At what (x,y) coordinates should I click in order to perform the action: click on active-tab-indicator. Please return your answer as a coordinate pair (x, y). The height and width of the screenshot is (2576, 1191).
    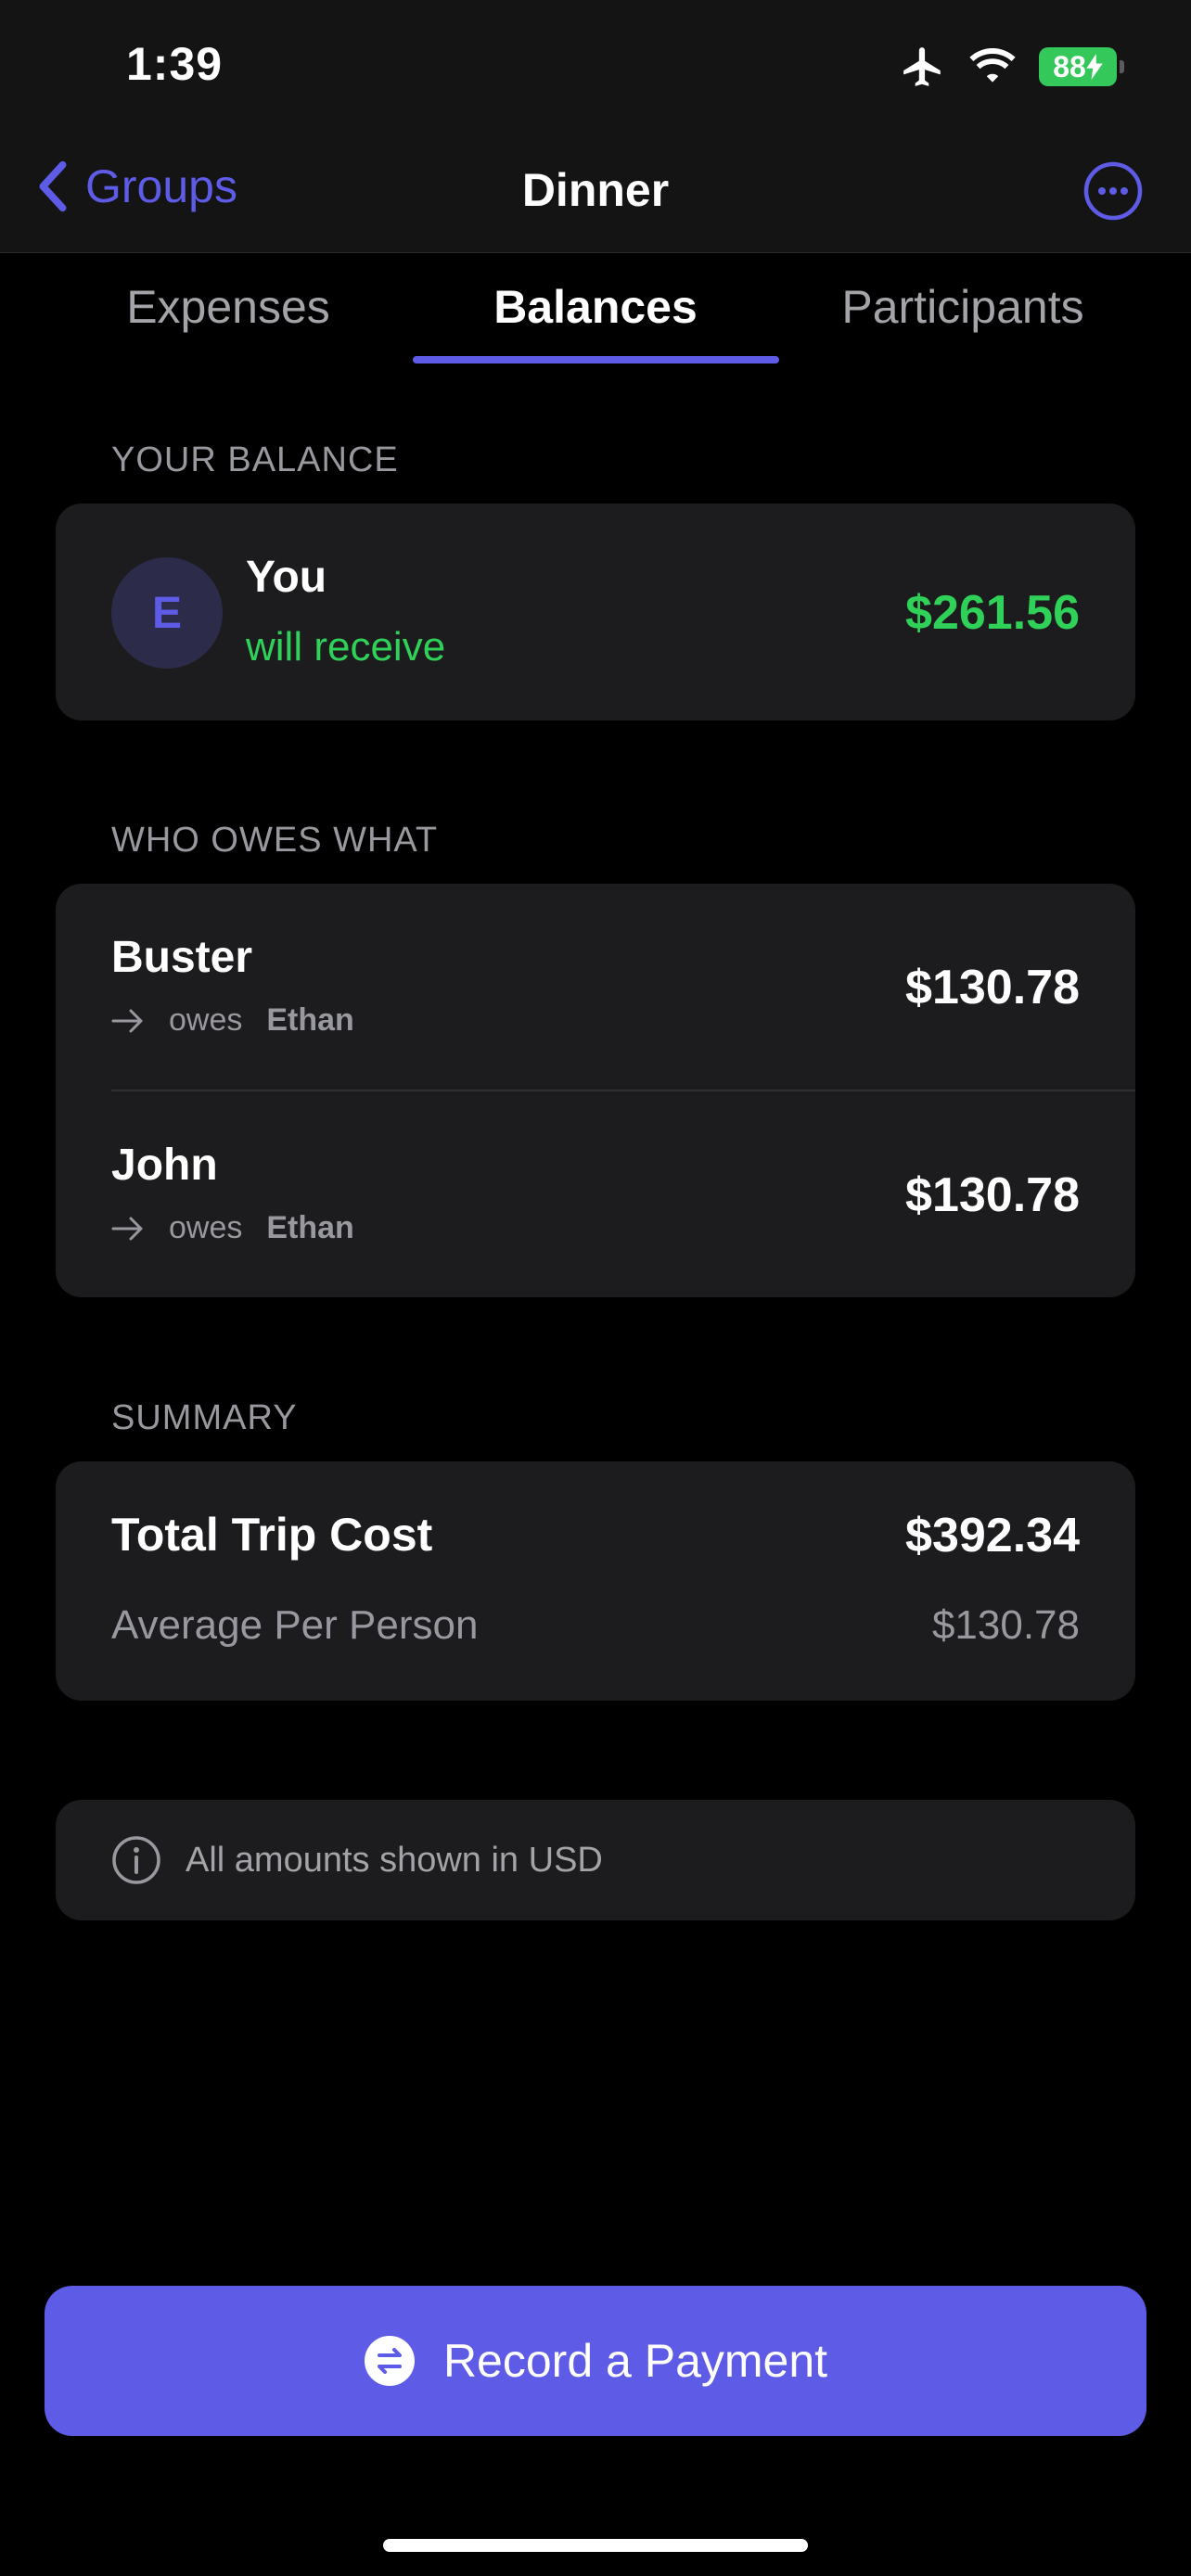
    Looking at the image, I should click on (596, 359).